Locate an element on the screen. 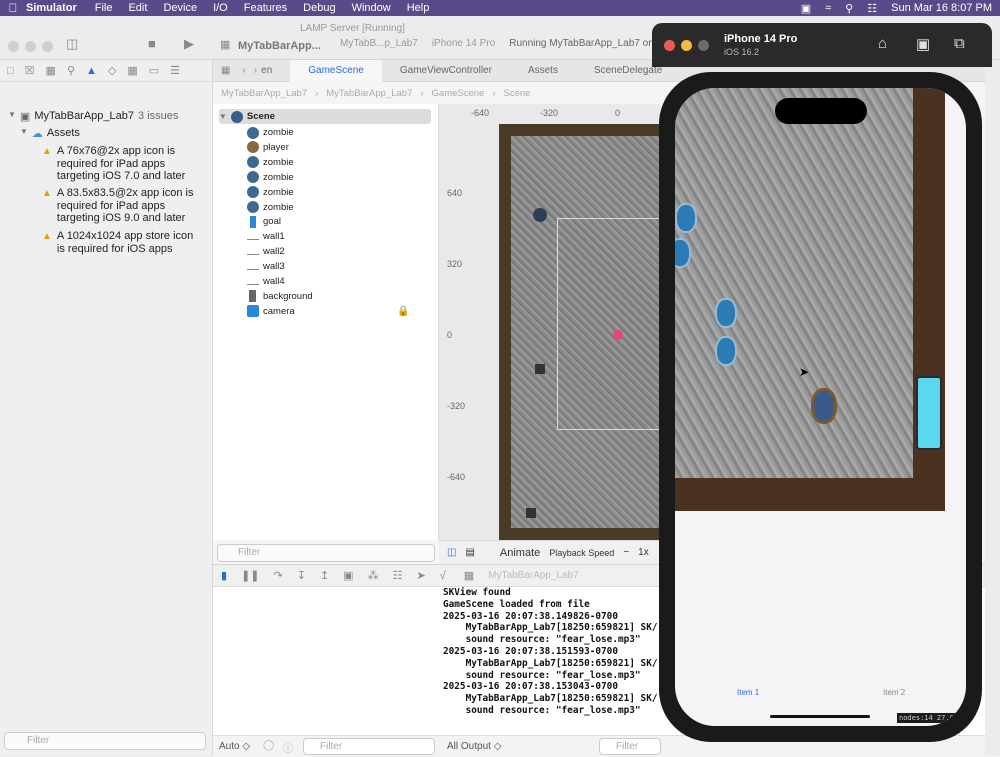  menu-io: I/O is located at coordinates (220, 8).